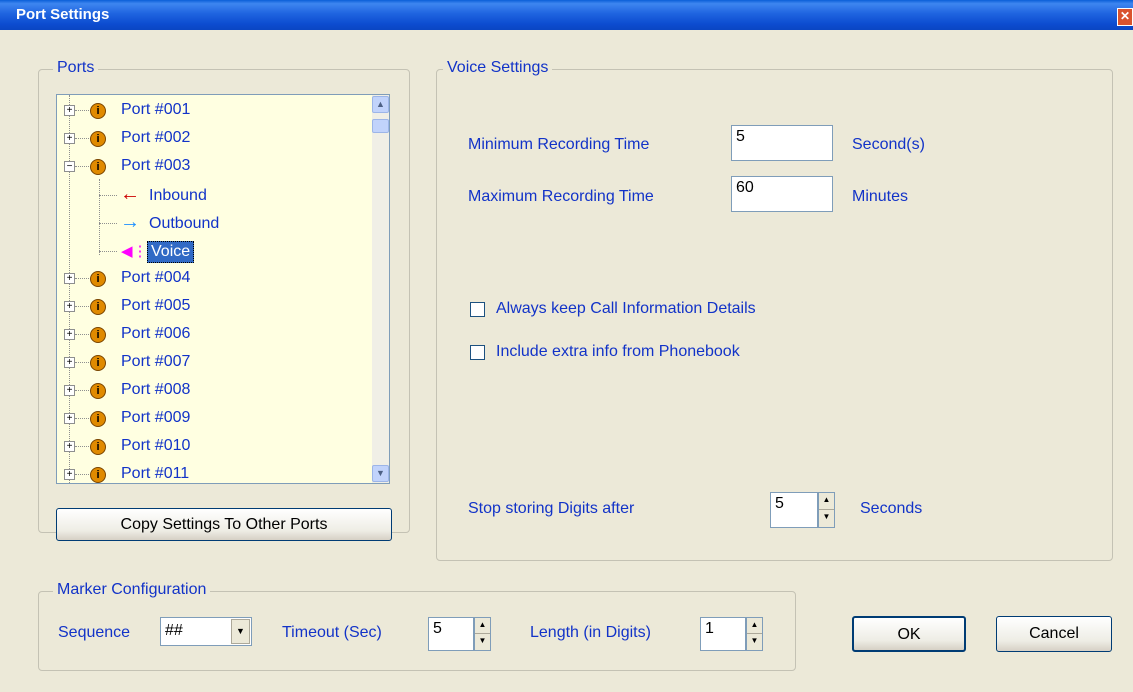 The width and height of the screenshot is (1133, 692). What do you see at coordinates (380, 473) in the screenshot?
I see `scroll-down-icon: ▼` at bounding box center [380, 473].